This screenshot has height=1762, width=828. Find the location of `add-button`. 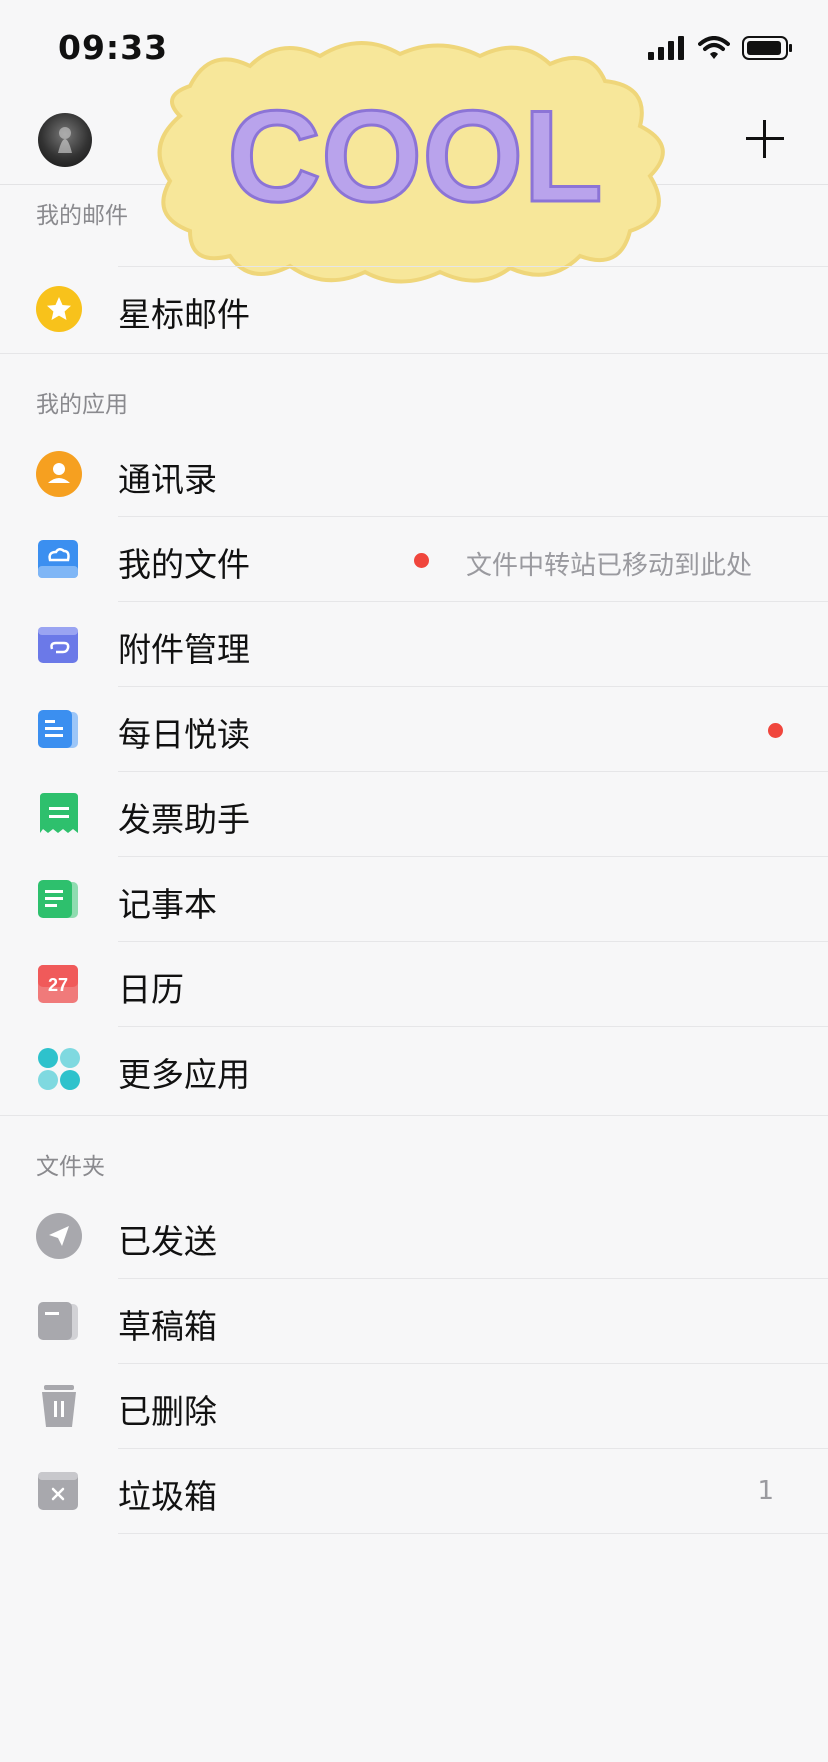

add-button is located at coordinates (765, 139).